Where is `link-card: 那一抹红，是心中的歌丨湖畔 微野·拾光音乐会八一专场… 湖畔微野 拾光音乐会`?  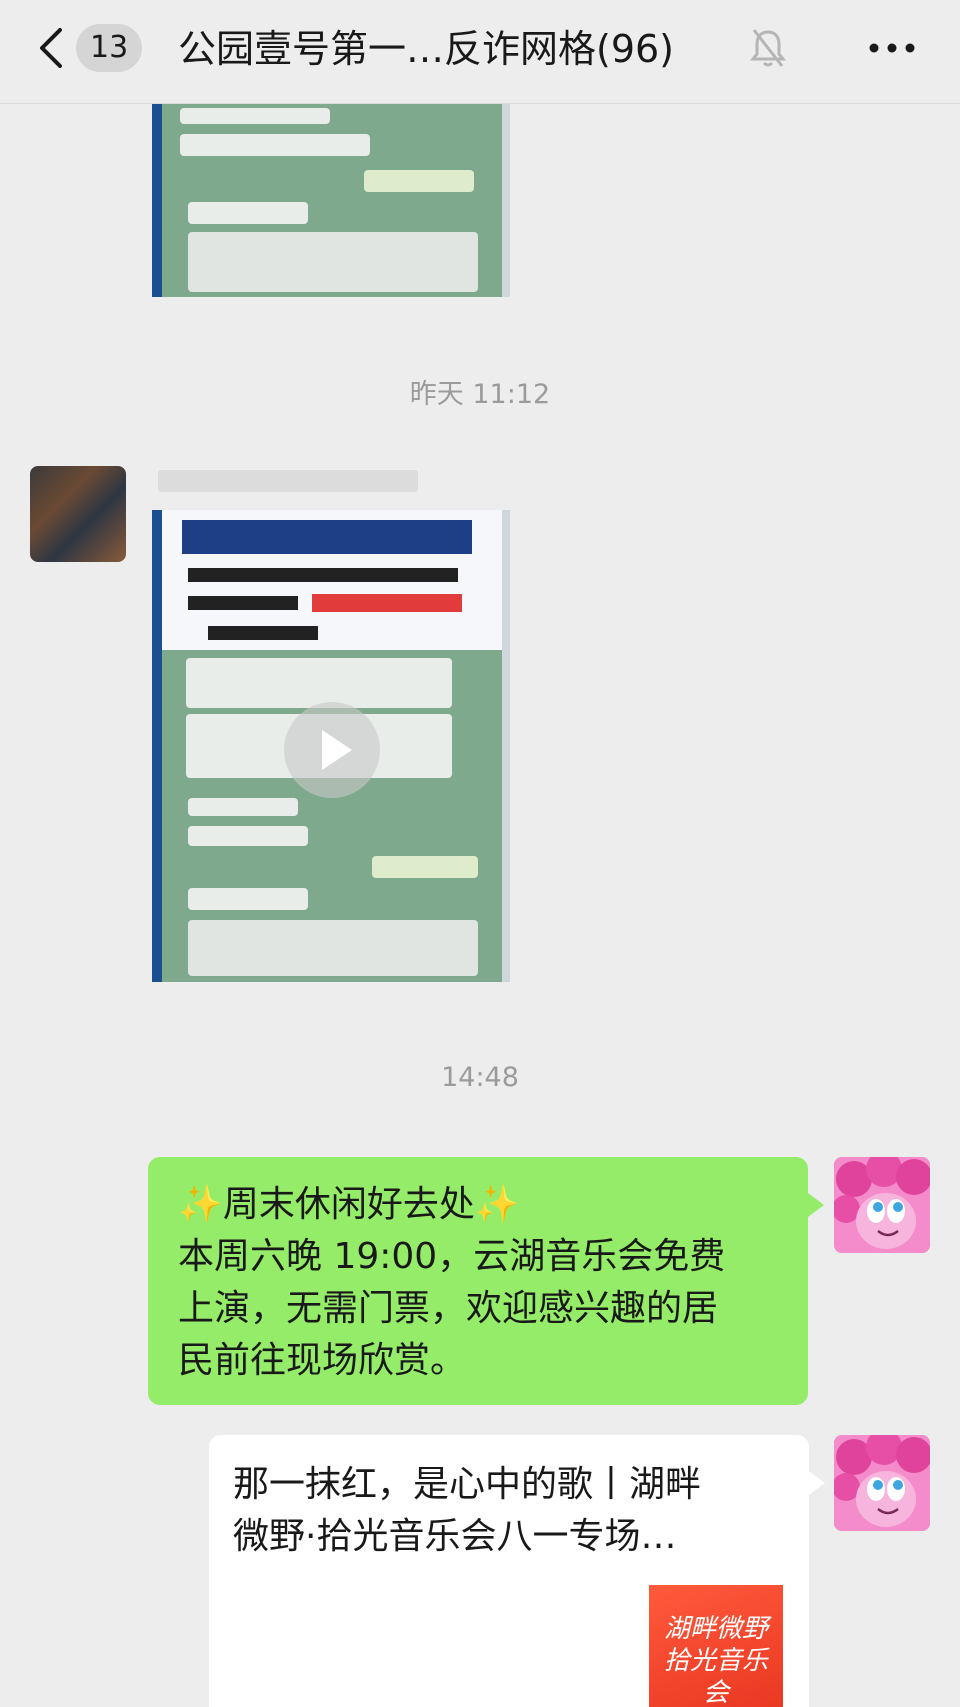
link-card: 那一抹红，是心中的歌丨湖畔 微野·拾光音乐会八一专场… 湖畔微野 拾光音乐会 is located at coordinates (517, 1571).